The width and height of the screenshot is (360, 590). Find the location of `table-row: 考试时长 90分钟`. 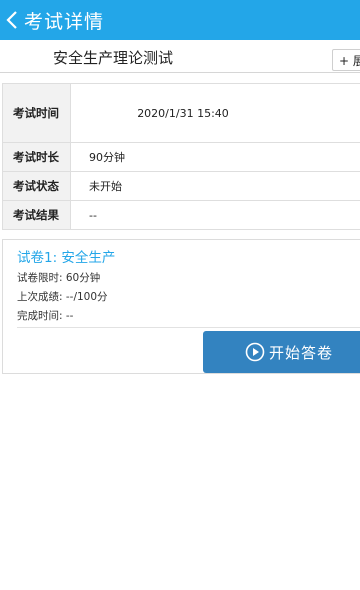

table-row: 考试时长 90分钟 is located at coordinates (181, 157).